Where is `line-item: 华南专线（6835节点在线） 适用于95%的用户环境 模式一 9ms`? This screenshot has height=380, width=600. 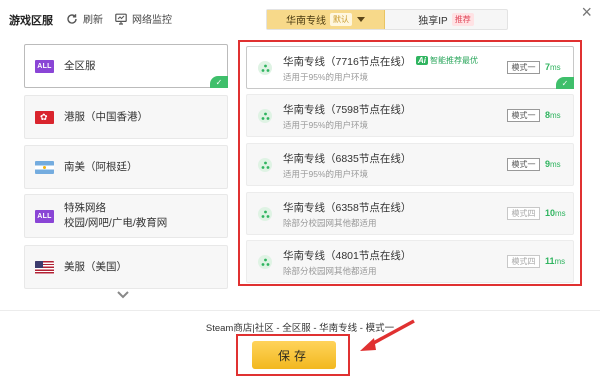
line-item: 华南专线（6835节点在线） 适用于95%的用户环境 模式一 9ms is located at coordinates (410, 164).